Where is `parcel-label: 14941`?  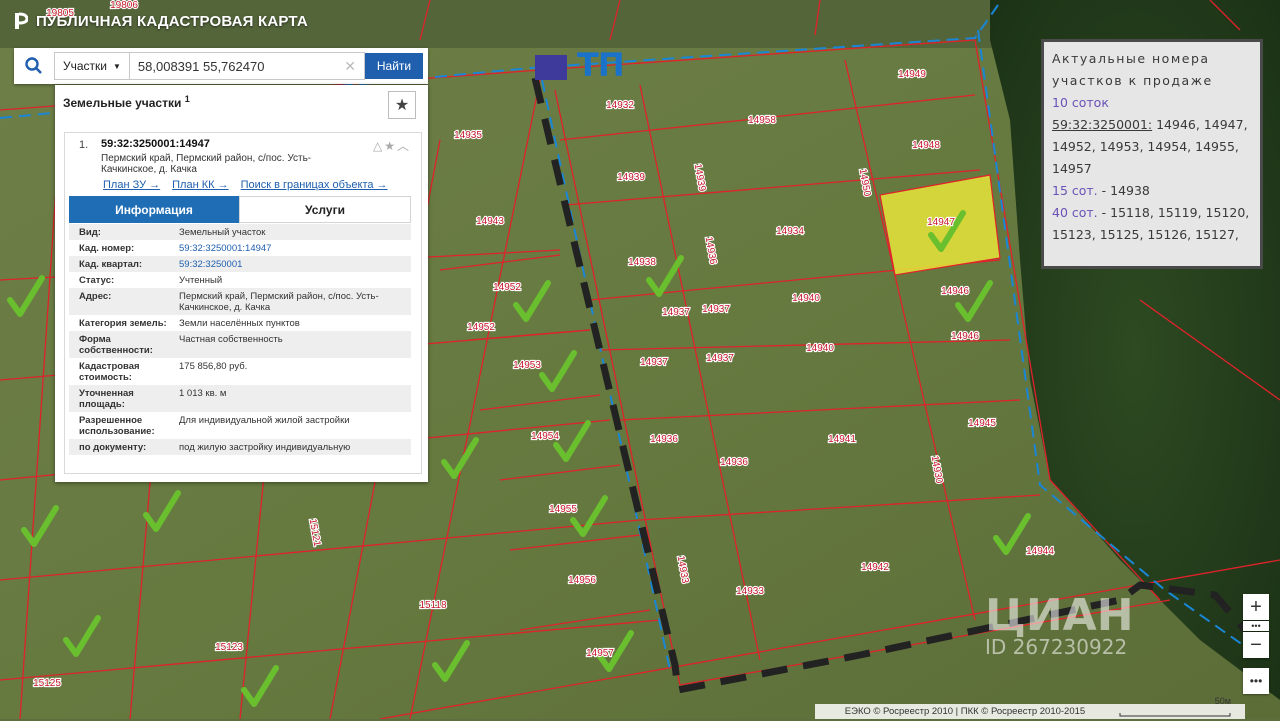
parcel-label: 14941 is located at coordinates (842, 439).